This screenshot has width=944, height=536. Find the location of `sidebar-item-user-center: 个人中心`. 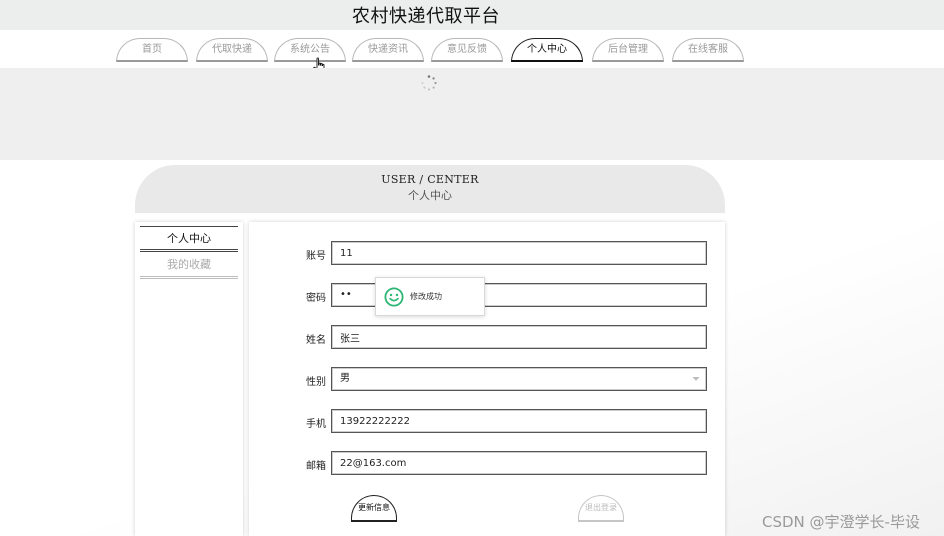

sidebar-item-user-center: 个人中心 is located at coordinates (189, 239).